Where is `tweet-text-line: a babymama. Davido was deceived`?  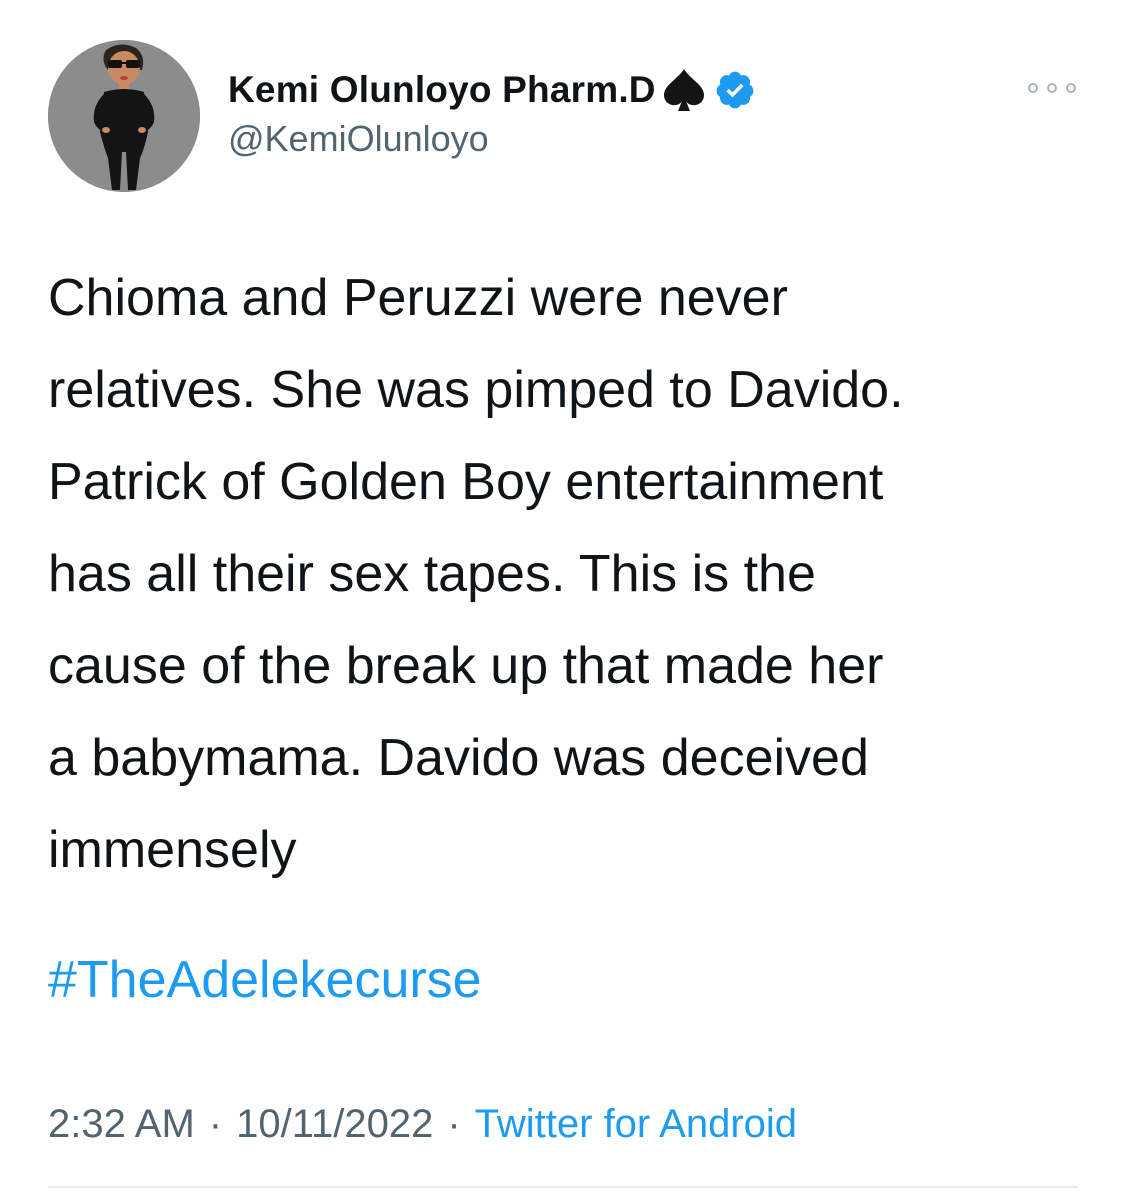
tweet-text-line: a babymama. Davido was deceived is located at coordinates (458, 758).